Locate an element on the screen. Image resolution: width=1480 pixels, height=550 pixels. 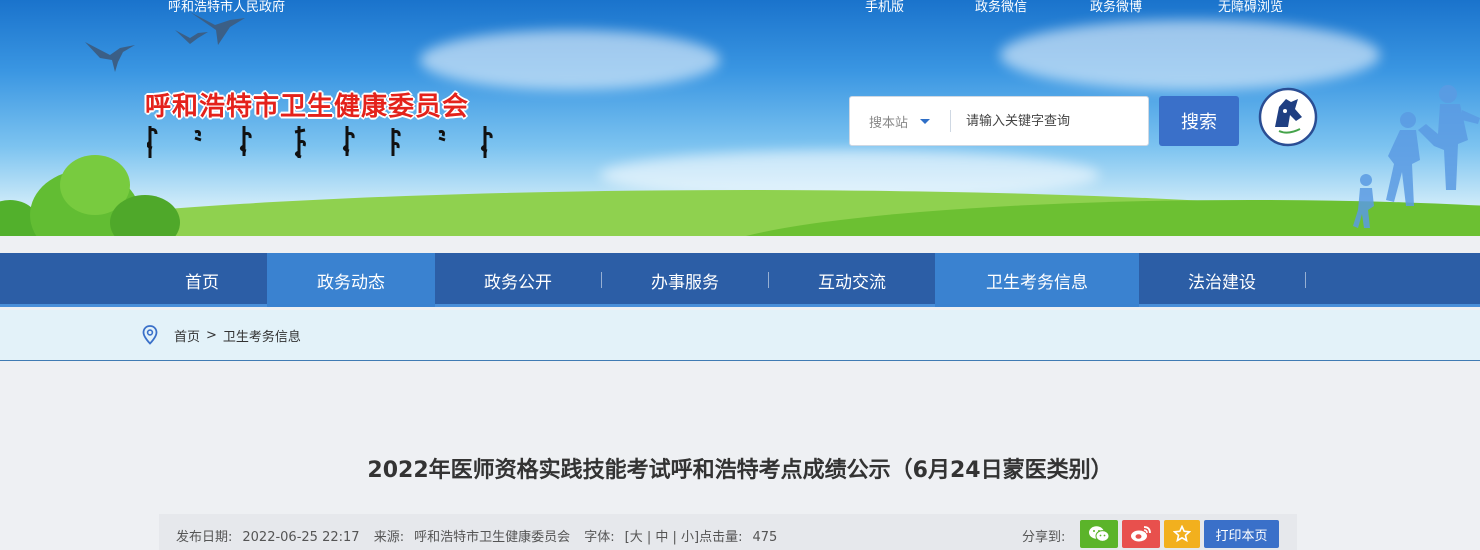
wechat-icon is located at coordinates (1099, 534).